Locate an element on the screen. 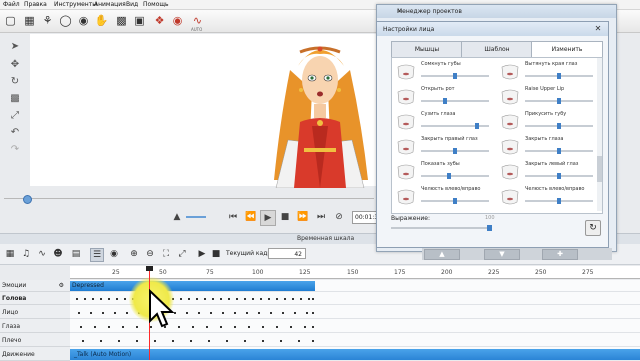  face-control: Сомкнуть губы is located at coordinates (443, 72).